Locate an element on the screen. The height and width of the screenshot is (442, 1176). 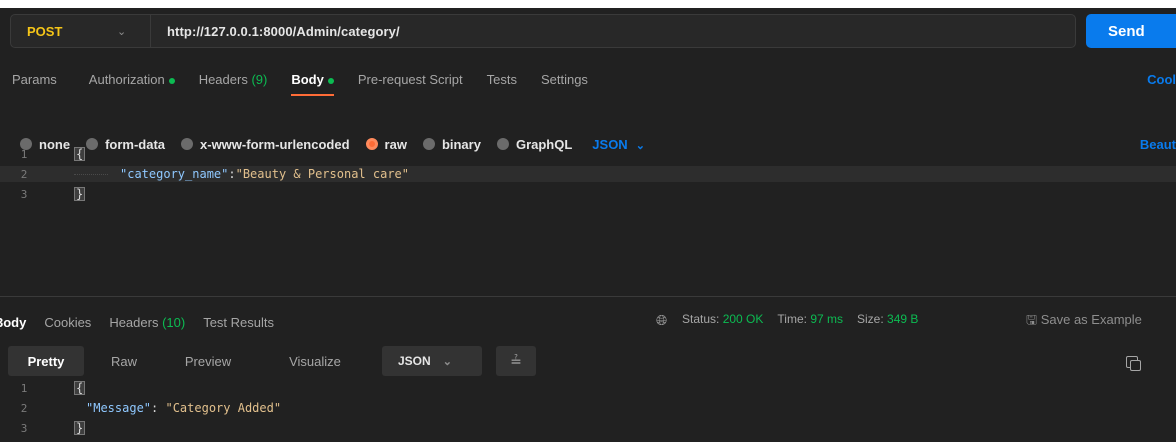
format-label: JSON is located at coordinates (414, 361).